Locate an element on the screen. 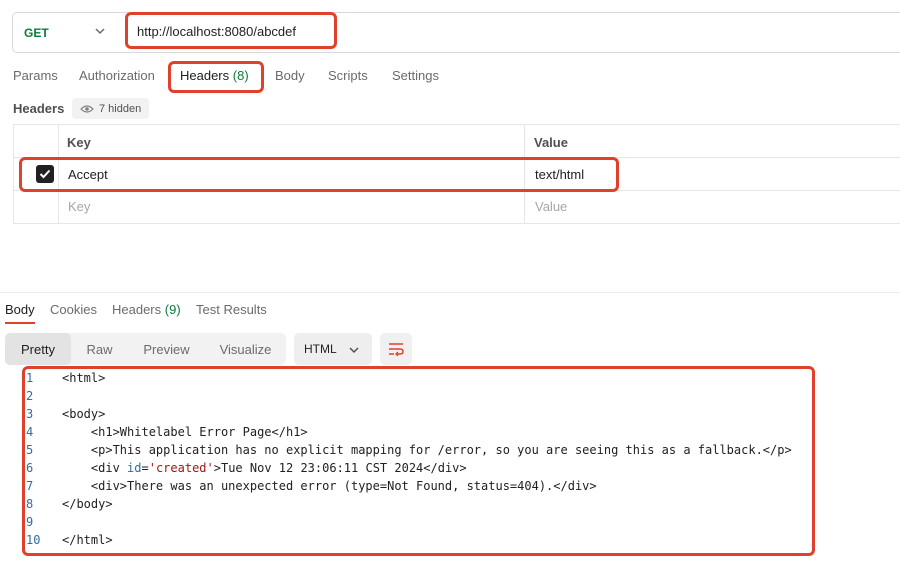 The width and height of the screenshot is (900, 585). code-line: 4 <h1>Whitelabel Error Page</h1> is located at coordinates (450, 432).